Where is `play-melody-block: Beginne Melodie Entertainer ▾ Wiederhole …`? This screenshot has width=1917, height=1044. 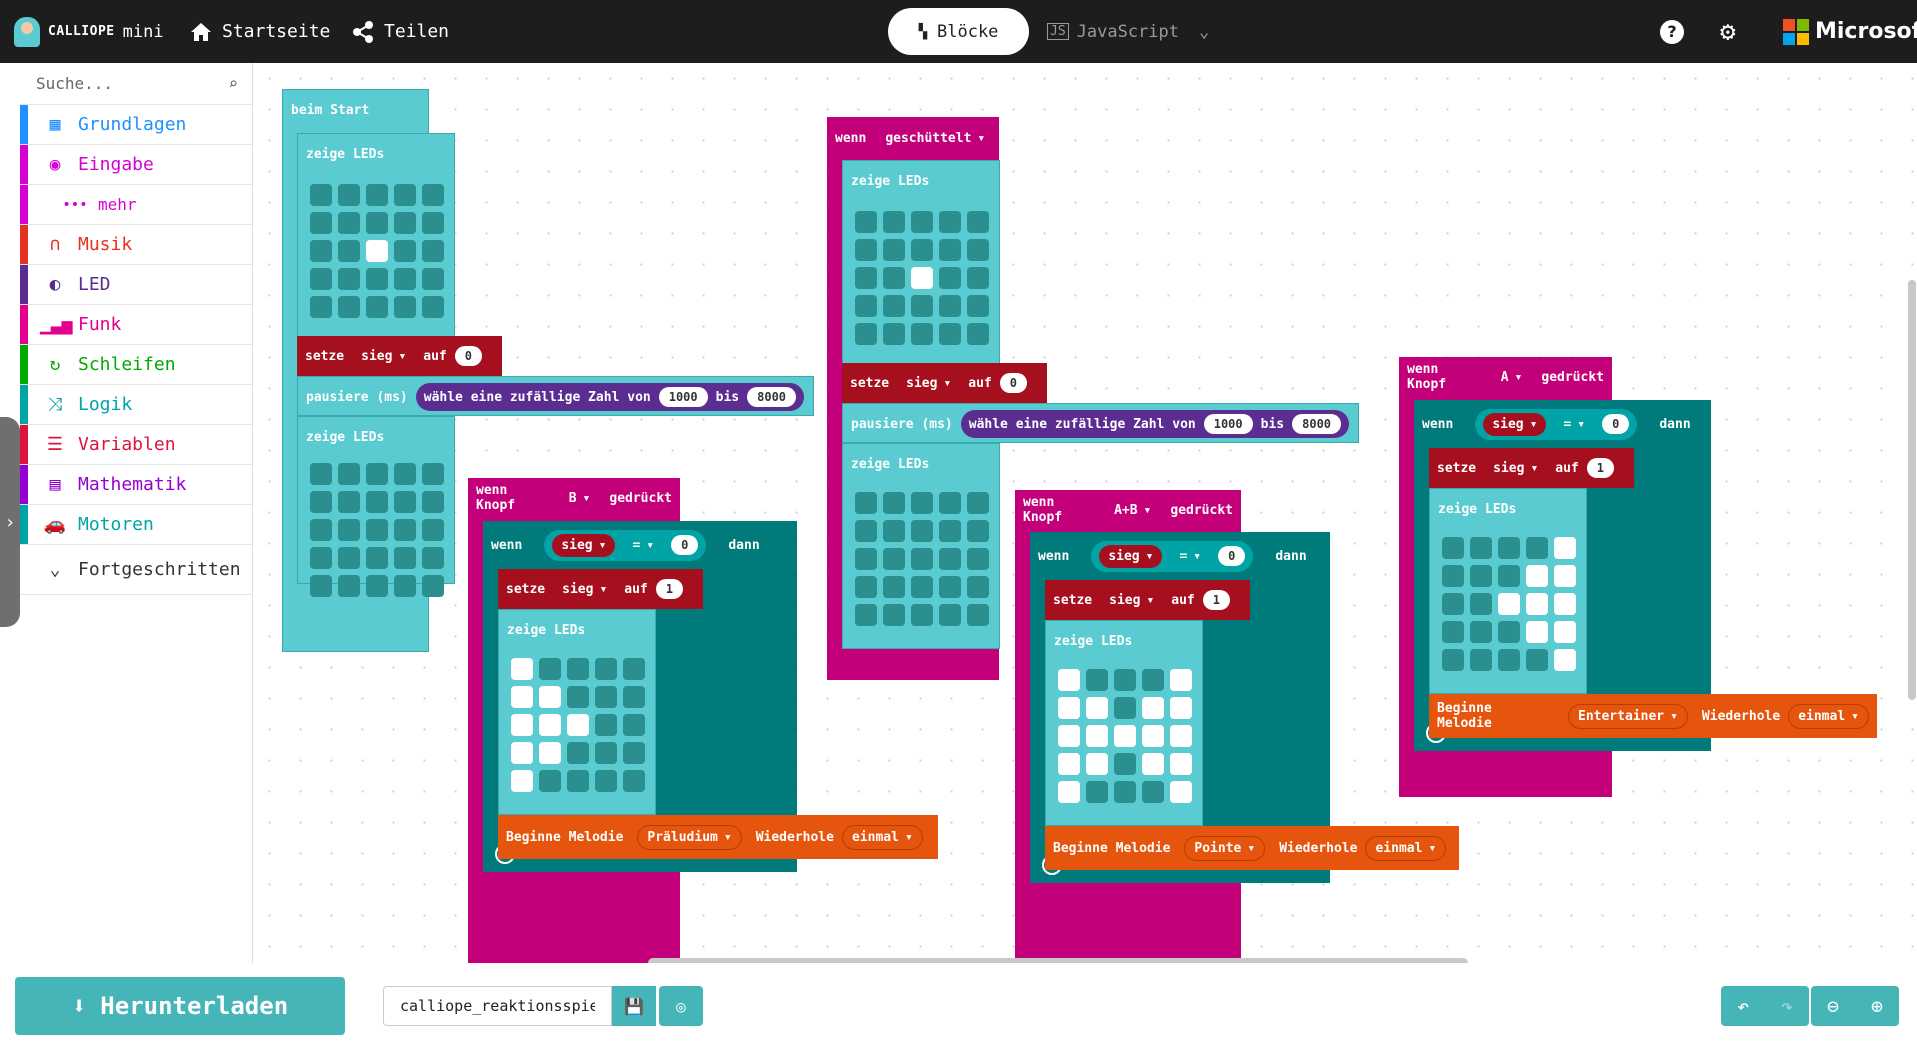 play-melody-block: Beginne Melodie Entertainer ▾ Wiederhole … is located at coordinates (1653, 716).